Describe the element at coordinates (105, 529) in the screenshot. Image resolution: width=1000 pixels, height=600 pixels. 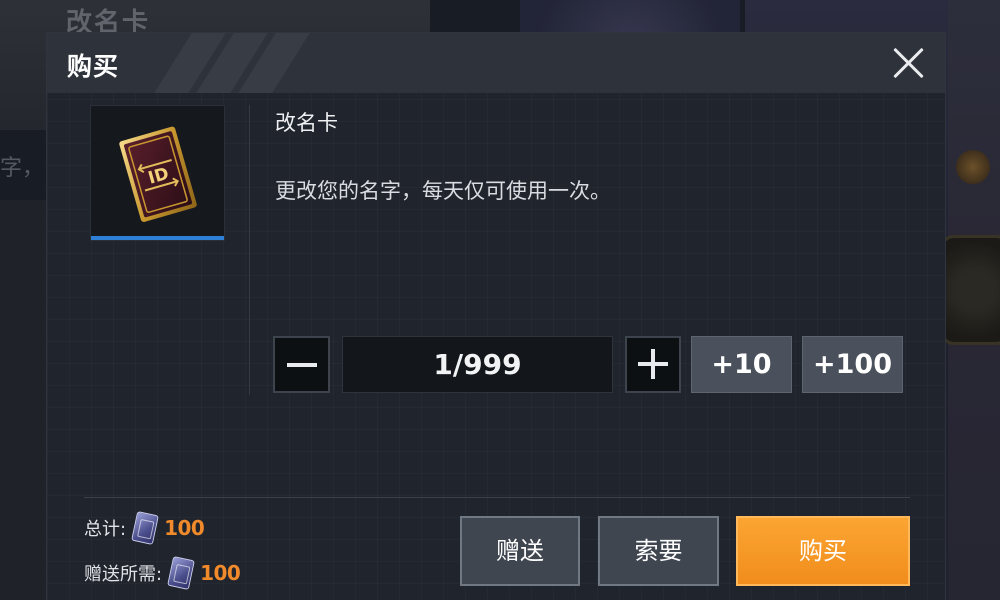
I see `total-label: 总计:` at that location.